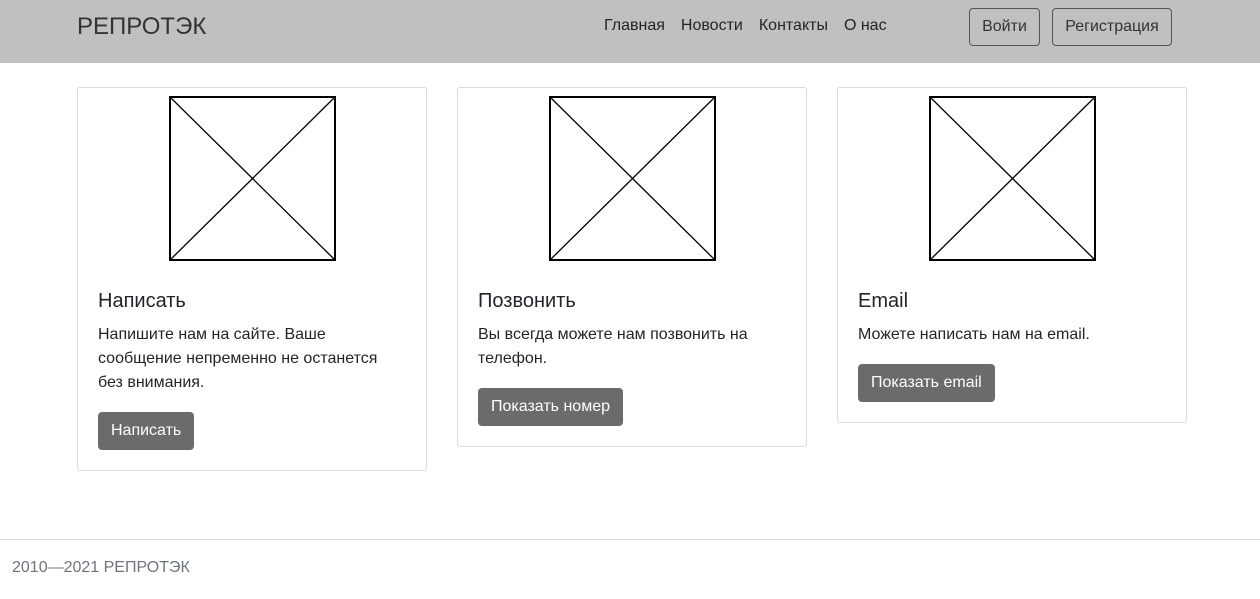 The image size is (1260, 599). What do you see at coordinates (141, 27) in the screenshot?
I see `brand-logo: РЕПРОТЭК` at bounding box center [141, 27].